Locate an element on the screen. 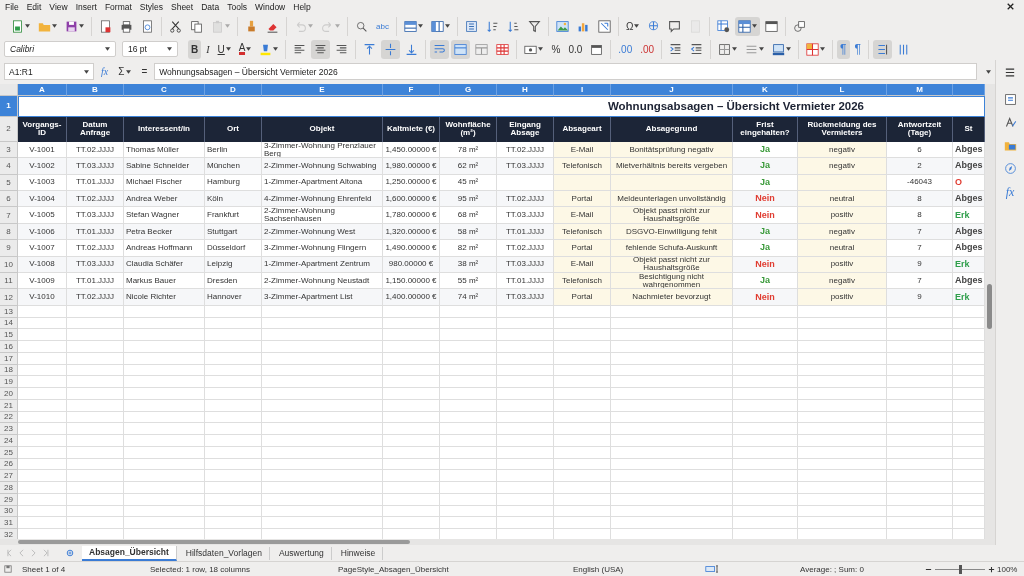 Image resolution: width=1024 pixels, height=576 pixels. sheet-tab: Hinweise is located at coordinates (358, 553).